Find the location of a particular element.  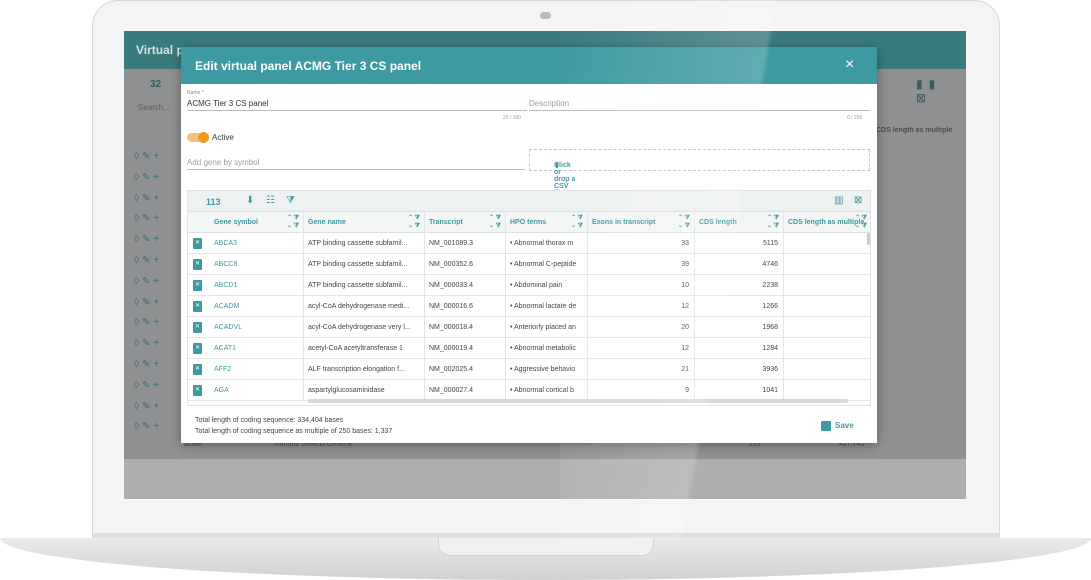

column-header-label: Transcript is located at coordinates (446, 222).